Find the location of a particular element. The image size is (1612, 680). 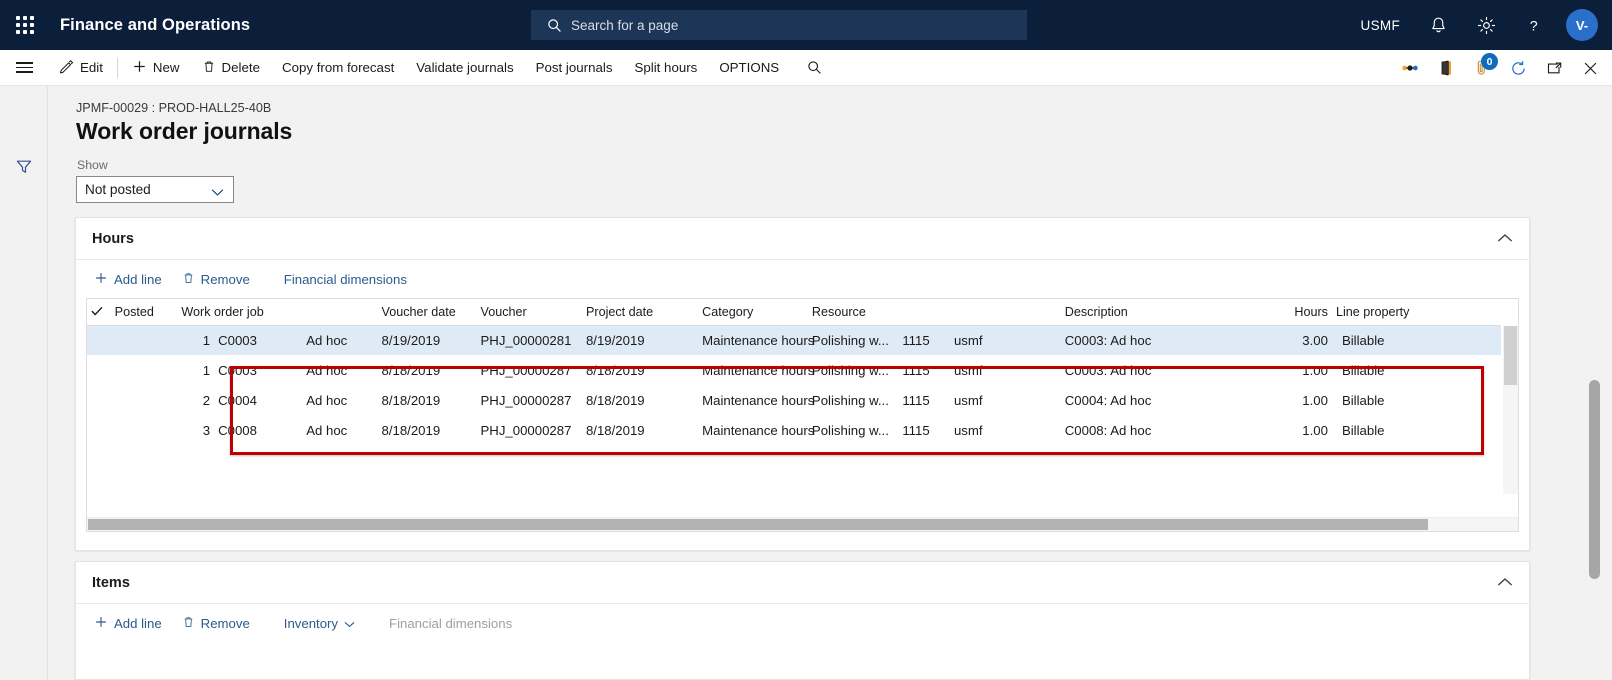

fasttab-hours-header: Hours is located at coordinates (802, 239).